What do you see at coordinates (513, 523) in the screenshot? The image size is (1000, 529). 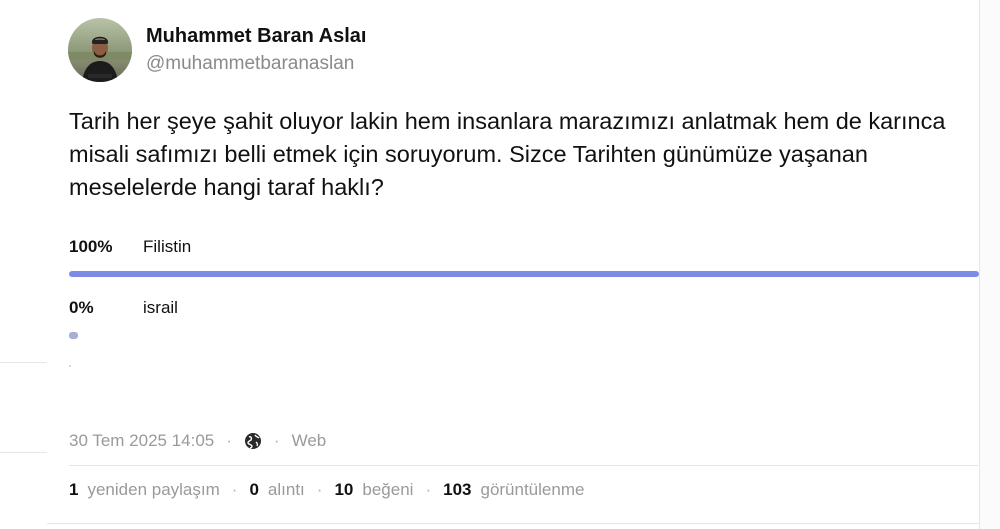 I see `bottom-divider` at bounding box center [513, 523].